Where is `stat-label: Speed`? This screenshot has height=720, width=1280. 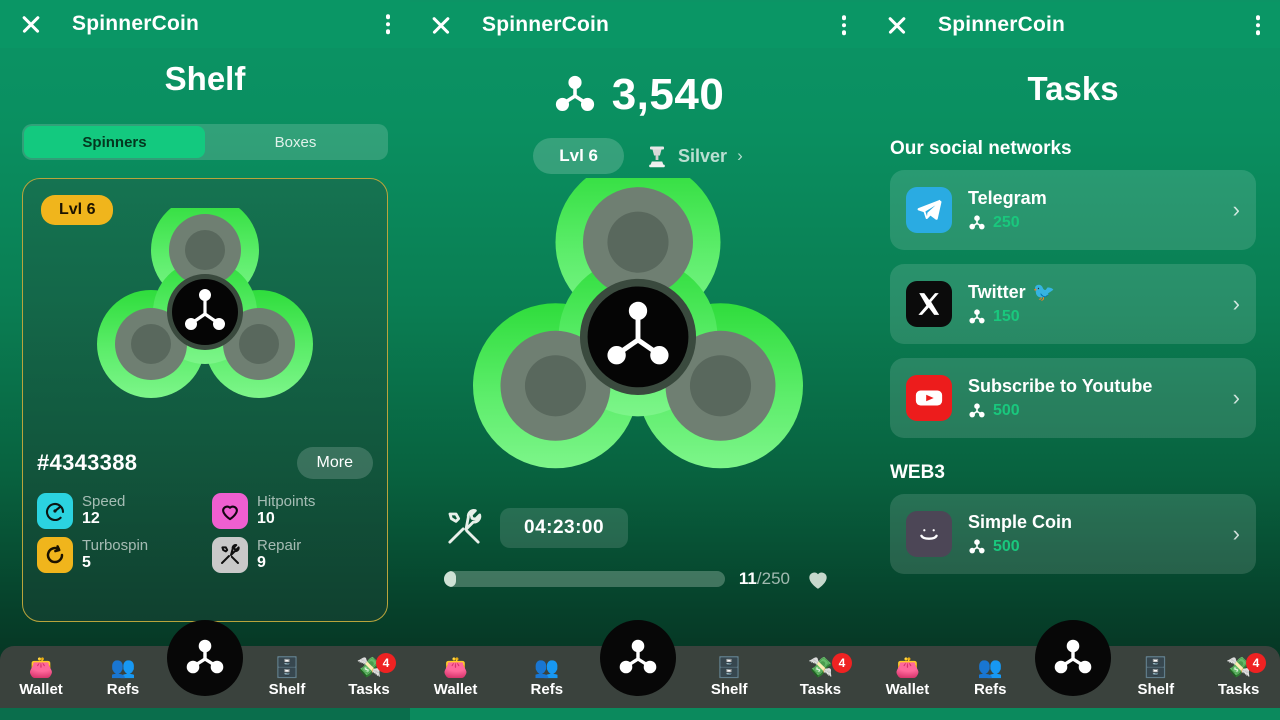 stat-label: Speed is located at coordinates (104, 501).